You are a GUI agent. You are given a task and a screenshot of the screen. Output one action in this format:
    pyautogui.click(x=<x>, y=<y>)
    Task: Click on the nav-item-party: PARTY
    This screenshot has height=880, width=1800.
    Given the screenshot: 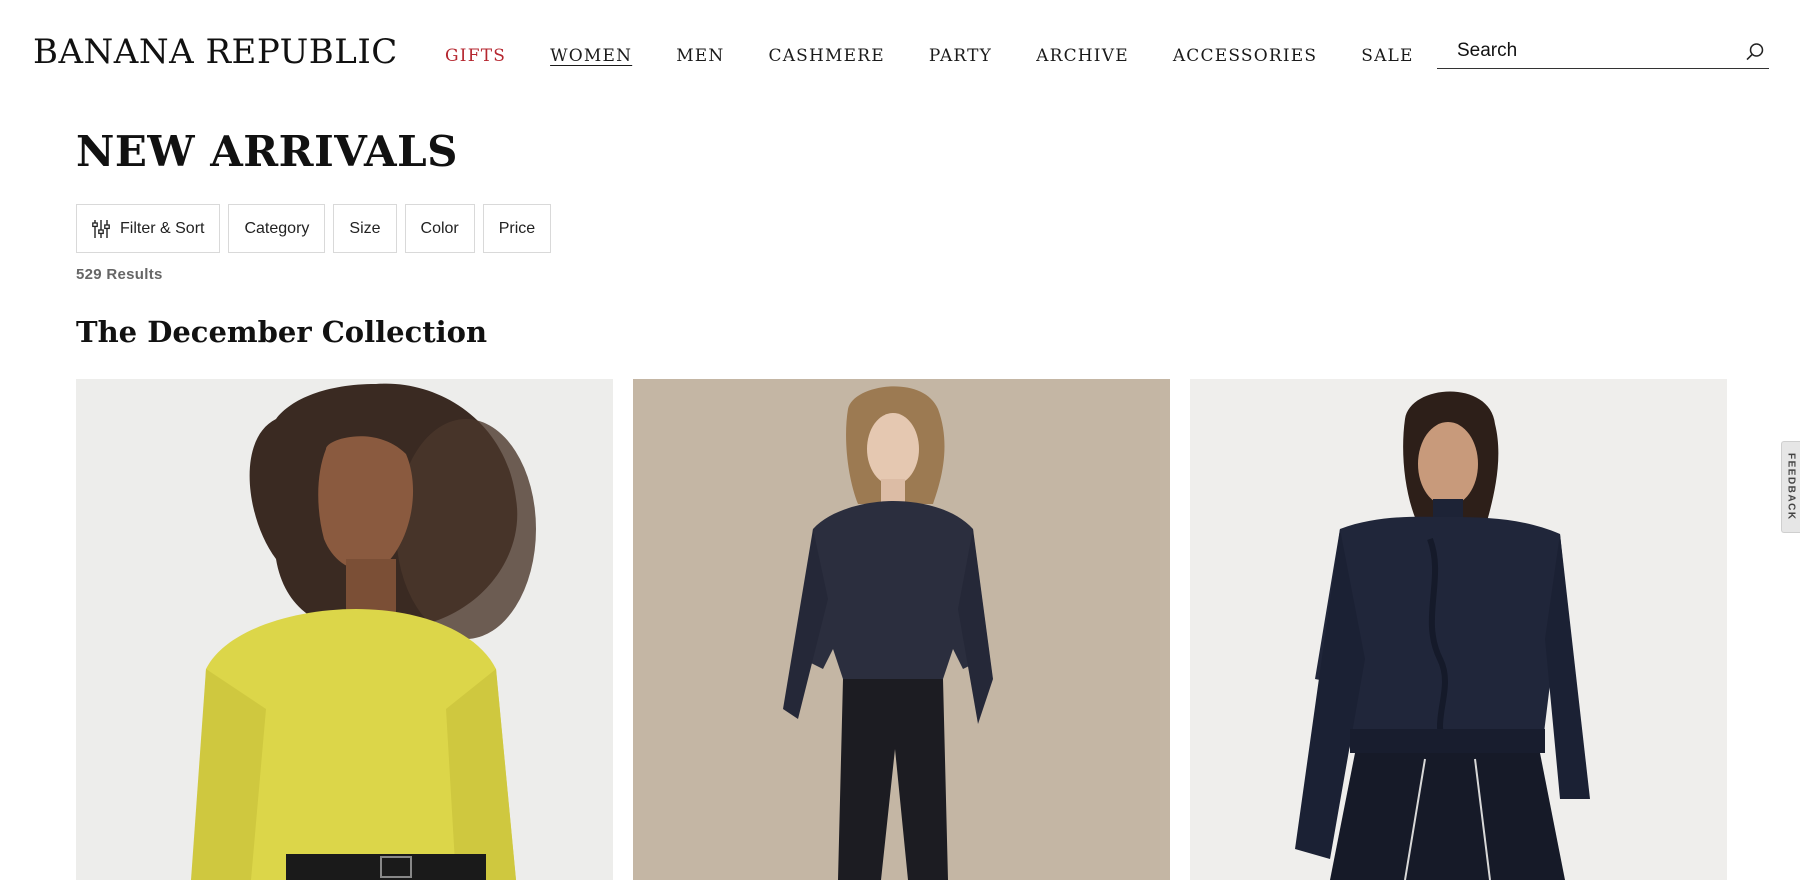 What is the action you would take?
    pyautogui.click(x=960, y=56)
    